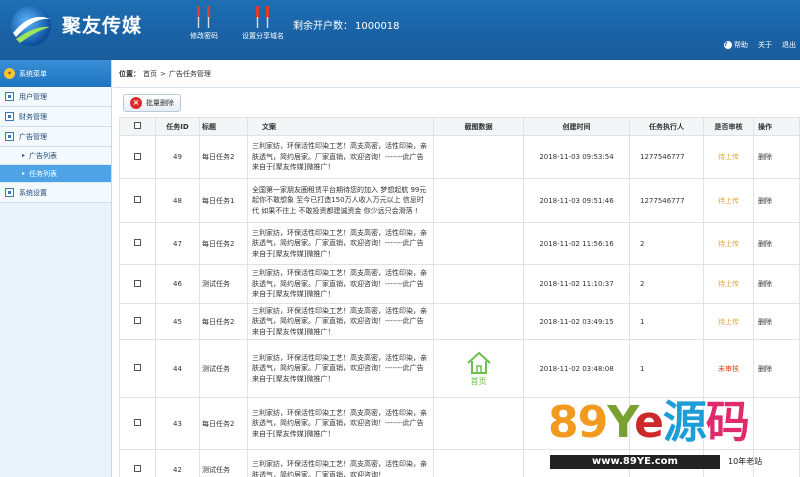 The width and height of the screenshot is (800, 477). What do you see at coordinates (666, 126) in the screenshot?
I see `col-header-executor: 任务执行人` at bounding box center [666, 126].